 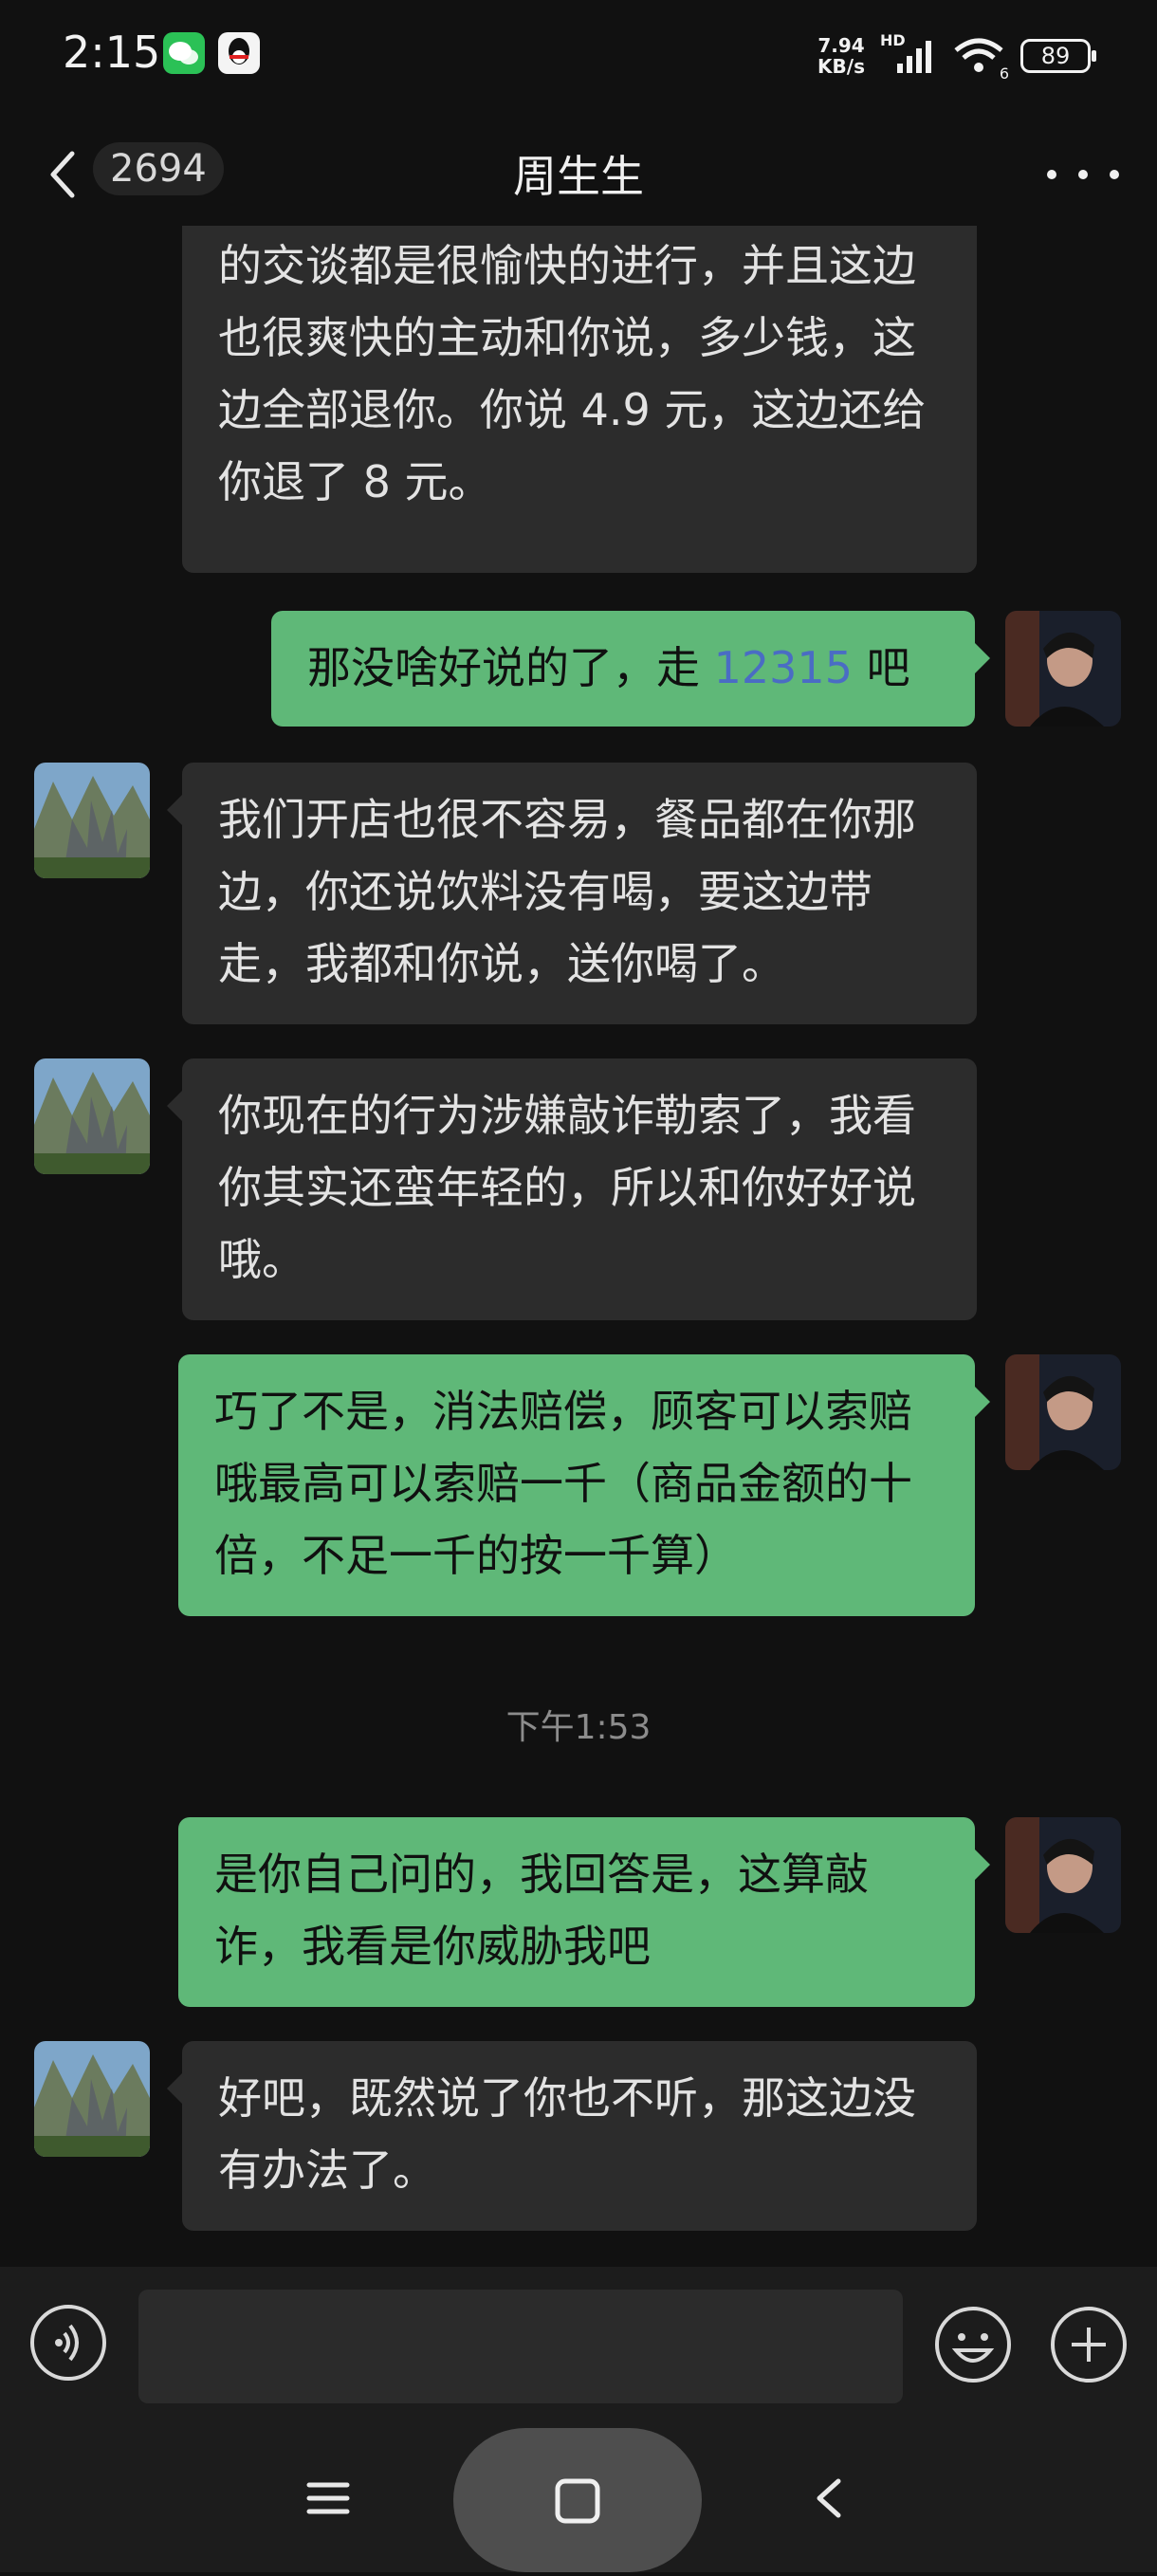 I want to click on message-text: 好吧，既然说了你也不听，那这边没有办法了。, so click(x=567, y=2134).